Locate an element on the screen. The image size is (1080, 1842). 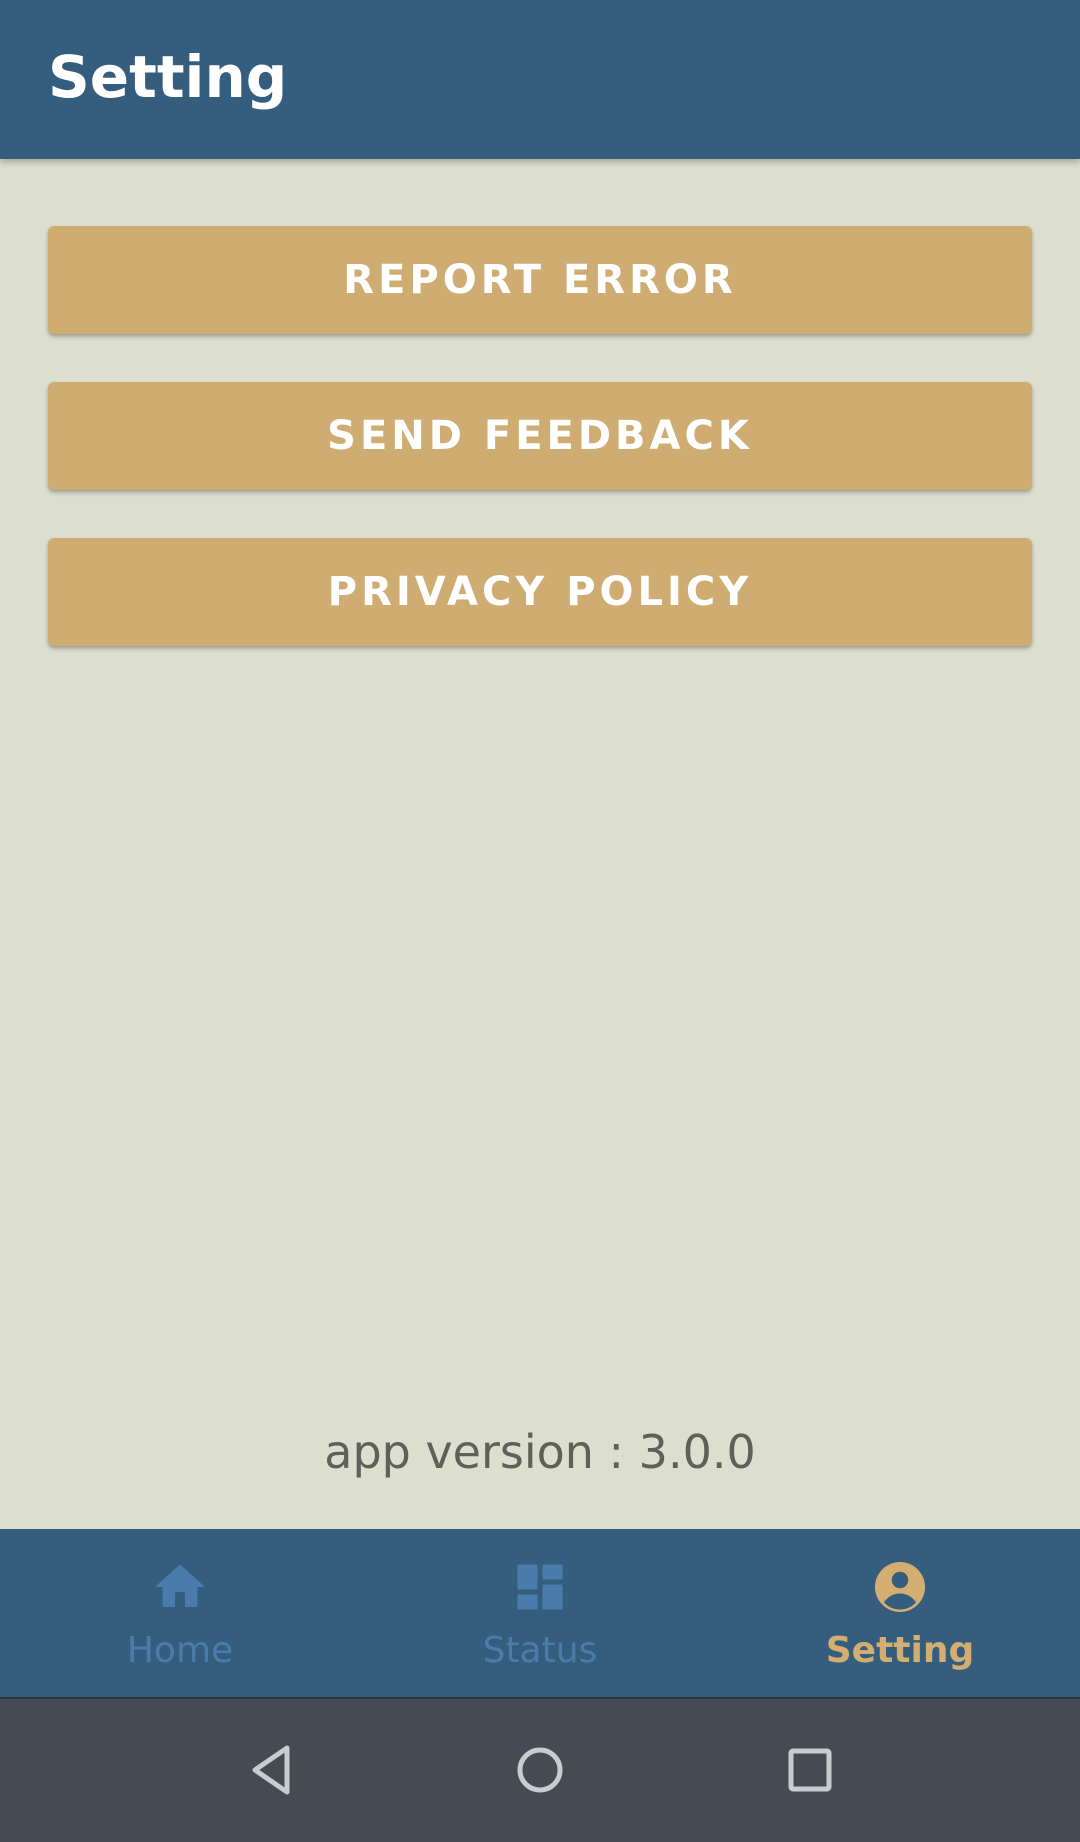
nav-label-setting: Setting is located at coordinates (900, 1650).